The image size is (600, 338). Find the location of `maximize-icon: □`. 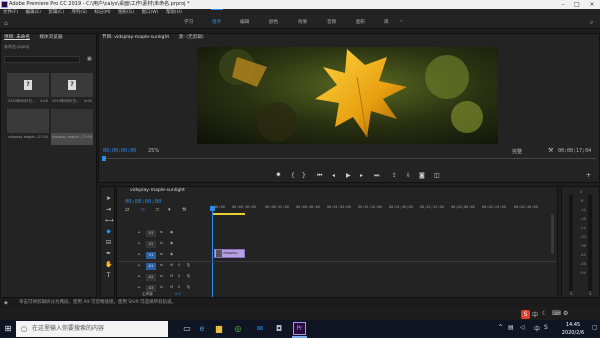

maximize-icon: □ is located at coordinates (577, 4).